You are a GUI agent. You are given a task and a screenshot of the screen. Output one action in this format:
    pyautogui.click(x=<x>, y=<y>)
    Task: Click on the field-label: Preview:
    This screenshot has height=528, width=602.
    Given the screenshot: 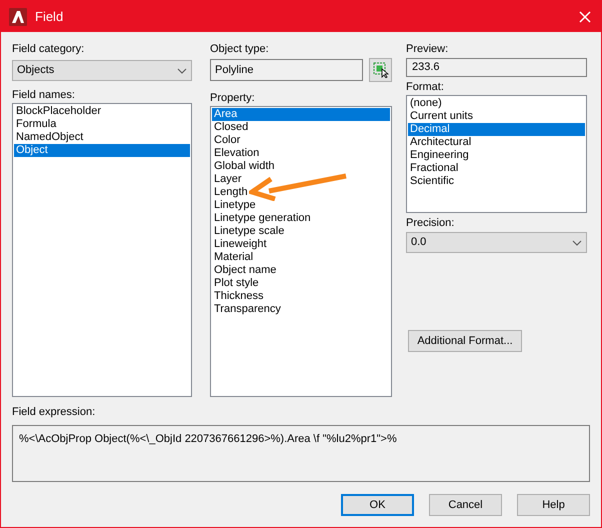 What is the action you would take?
    pyautogui.click(x=428, y=49)
    